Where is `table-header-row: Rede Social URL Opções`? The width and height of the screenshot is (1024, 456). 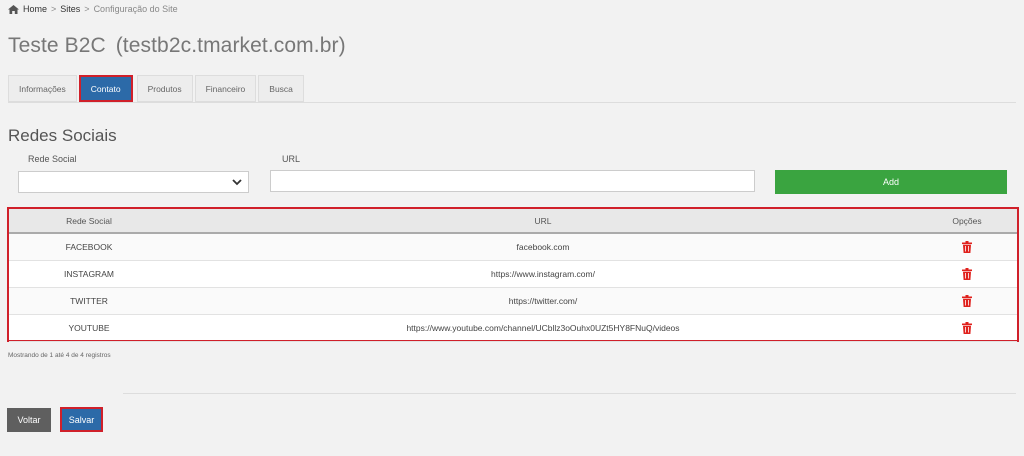 table-header-row: Rede Social URL Opções is located at coordinates (513, 221).